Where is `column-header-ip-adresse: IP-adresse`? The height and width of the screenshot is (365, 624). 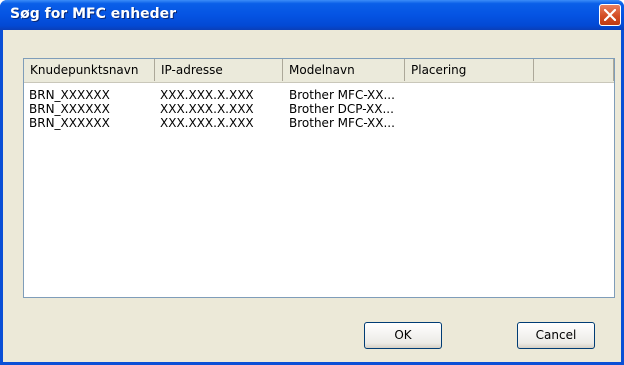 column-header-ip-adresse: IP-adresse is located at coordinates (219, 70).